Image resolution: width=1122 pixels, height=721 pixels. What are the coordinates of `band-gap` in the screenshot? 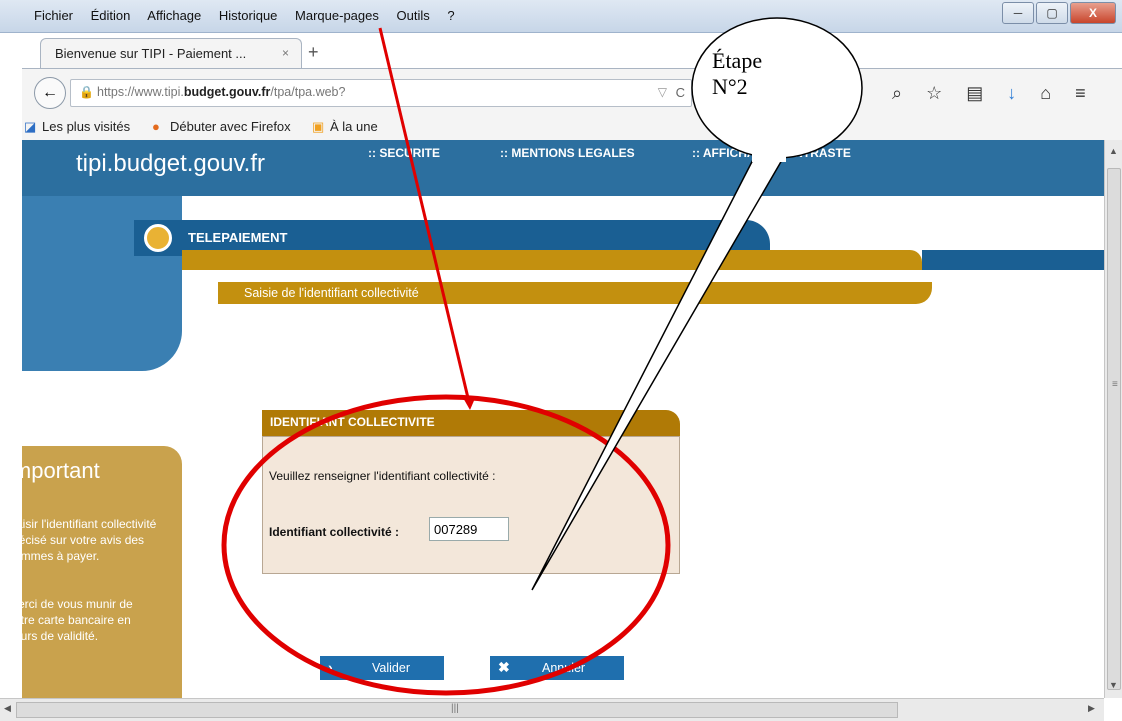 It's located at (643, 276).